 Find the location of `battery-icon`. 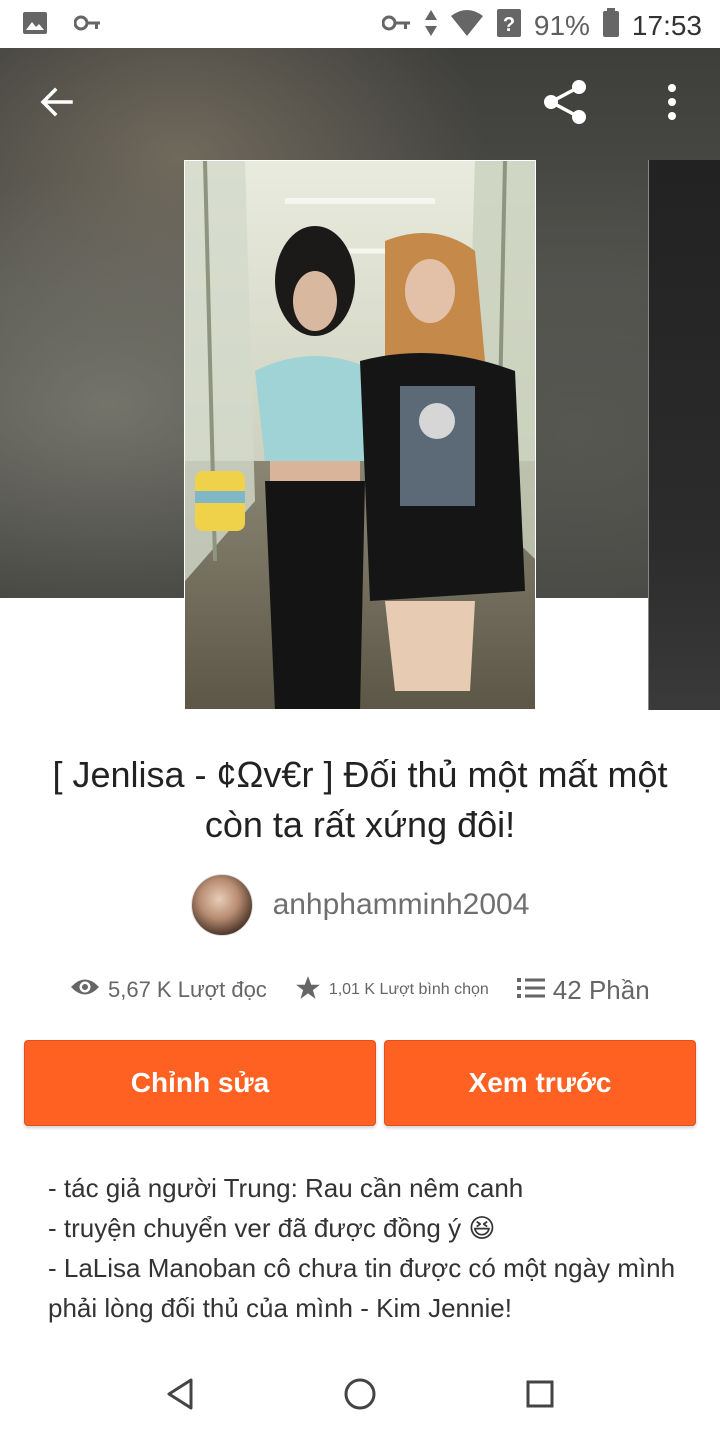

battery-icon is located at coordinates (611, 25).